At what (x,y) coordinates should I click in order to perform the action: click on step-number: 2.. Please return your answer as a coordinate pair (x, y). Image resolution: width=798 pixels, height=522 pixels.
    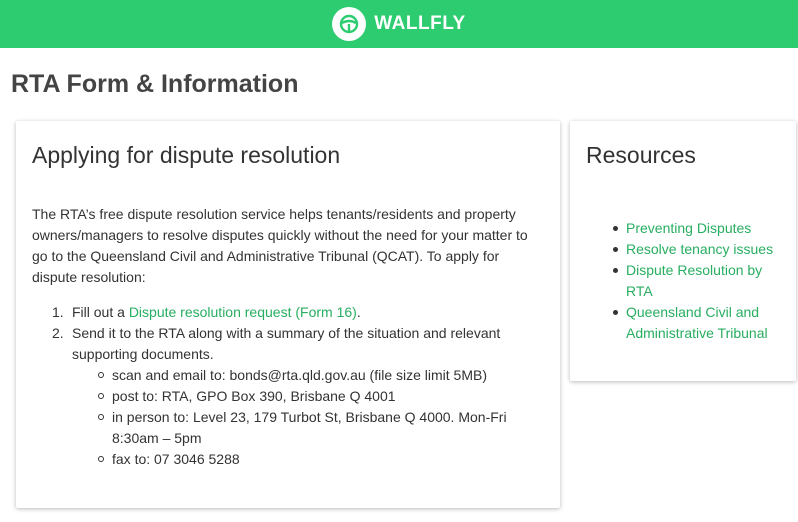
    Looking at the image, I should click on (58, 333).